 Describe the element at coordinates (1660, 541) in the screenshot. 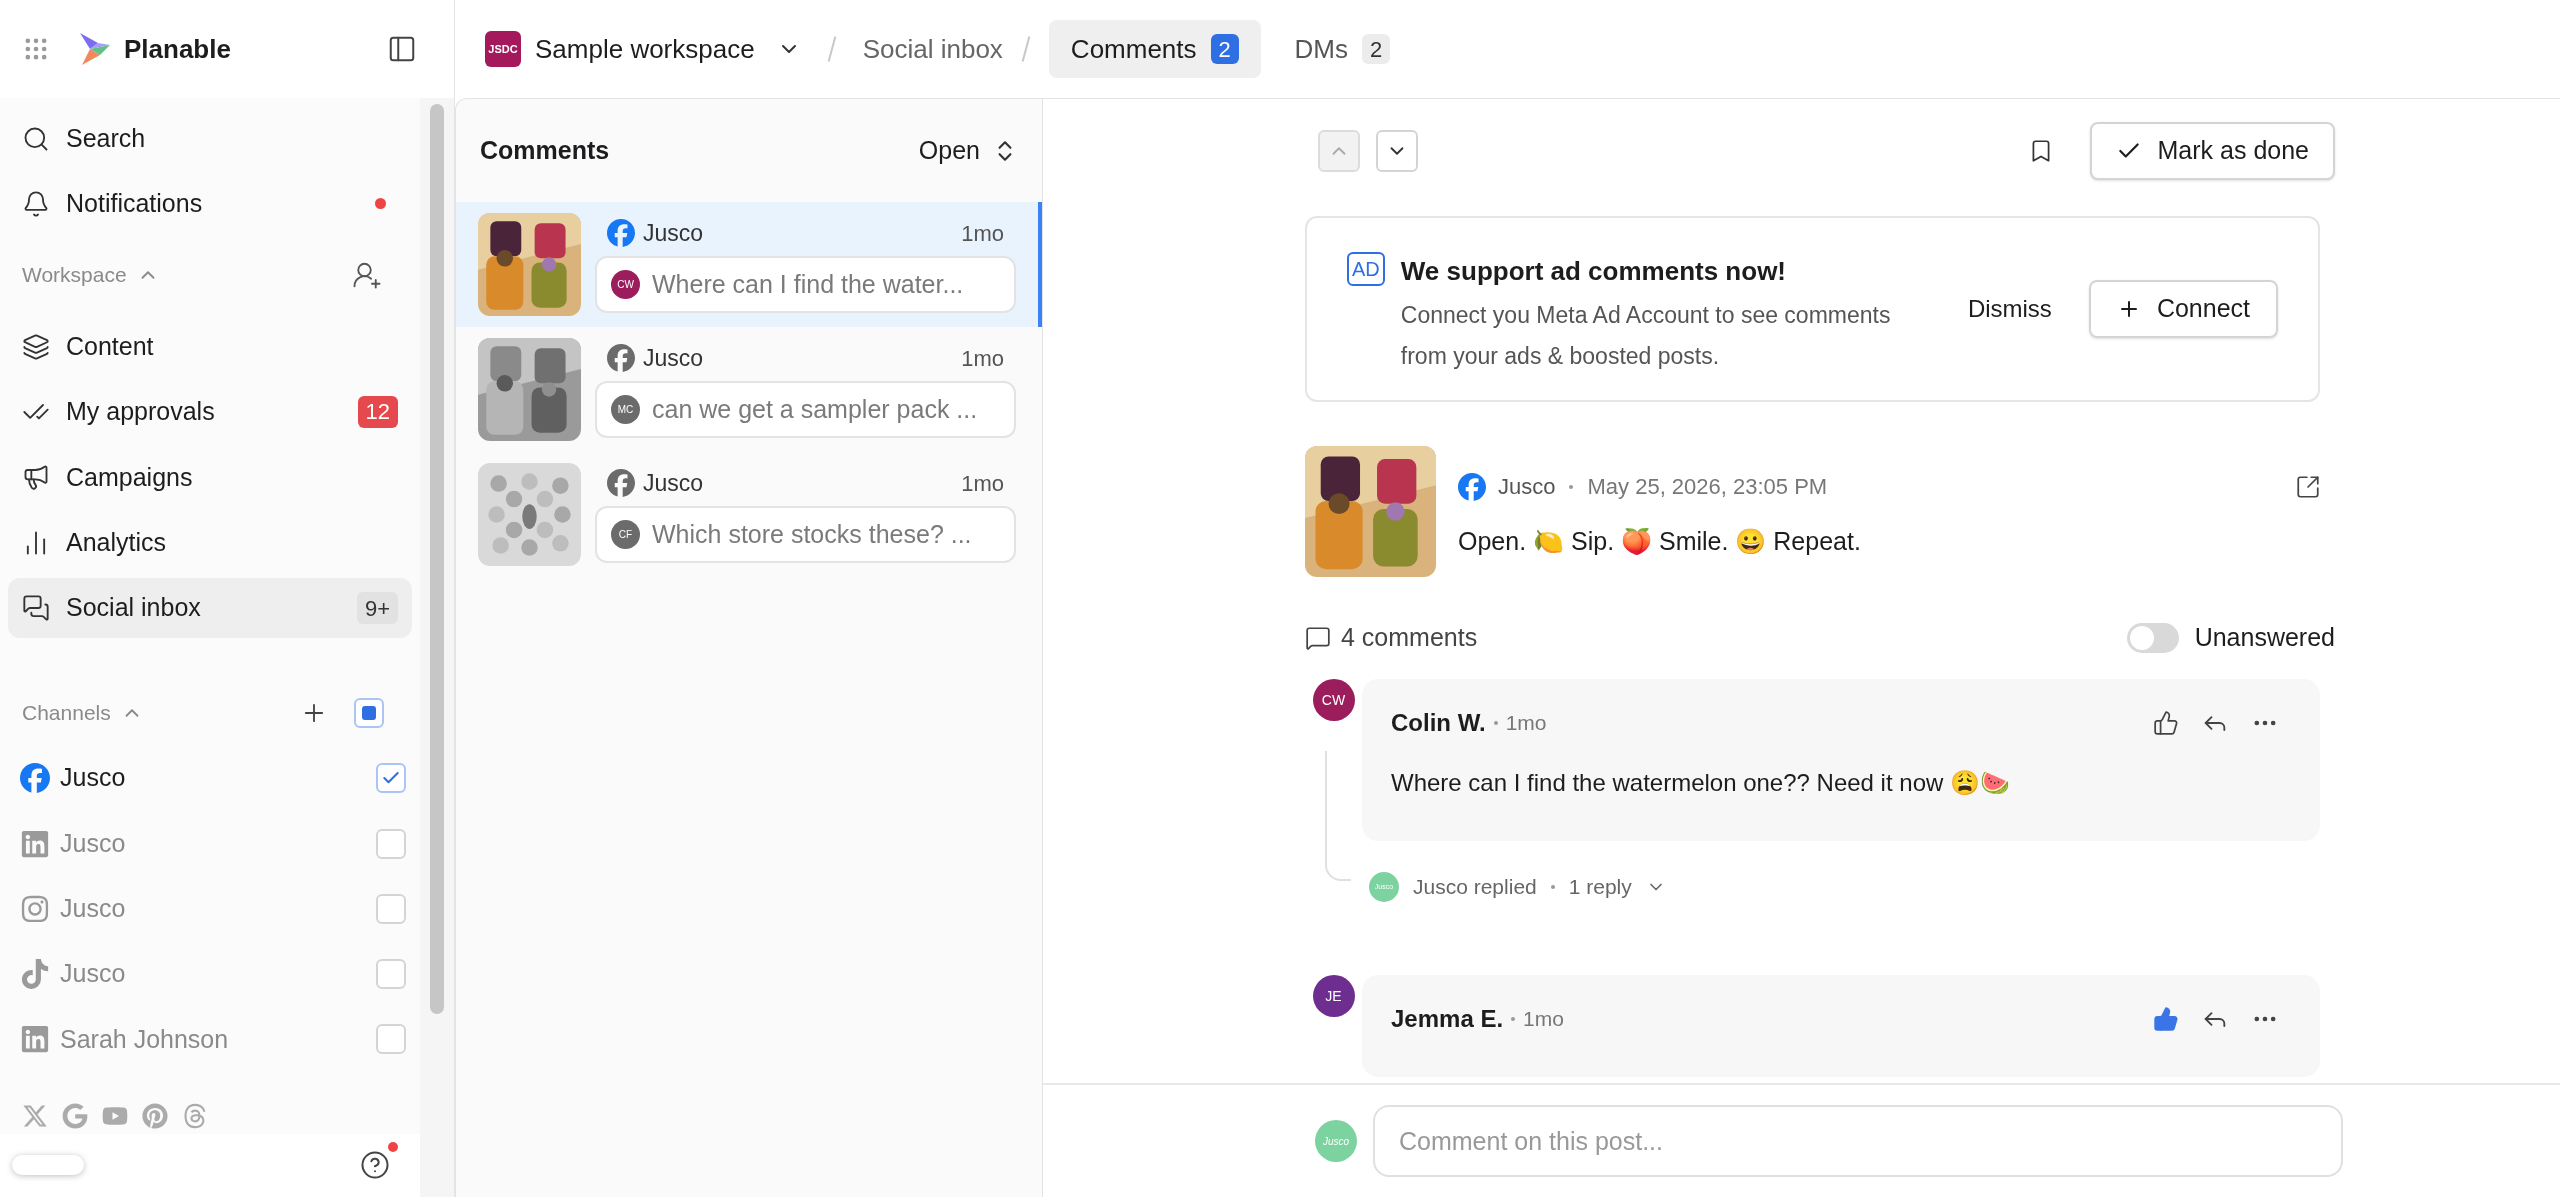

I see `post-text: Open. 🍋 Sip. 🍑 Smile. 😀 Repeat.` at that location.